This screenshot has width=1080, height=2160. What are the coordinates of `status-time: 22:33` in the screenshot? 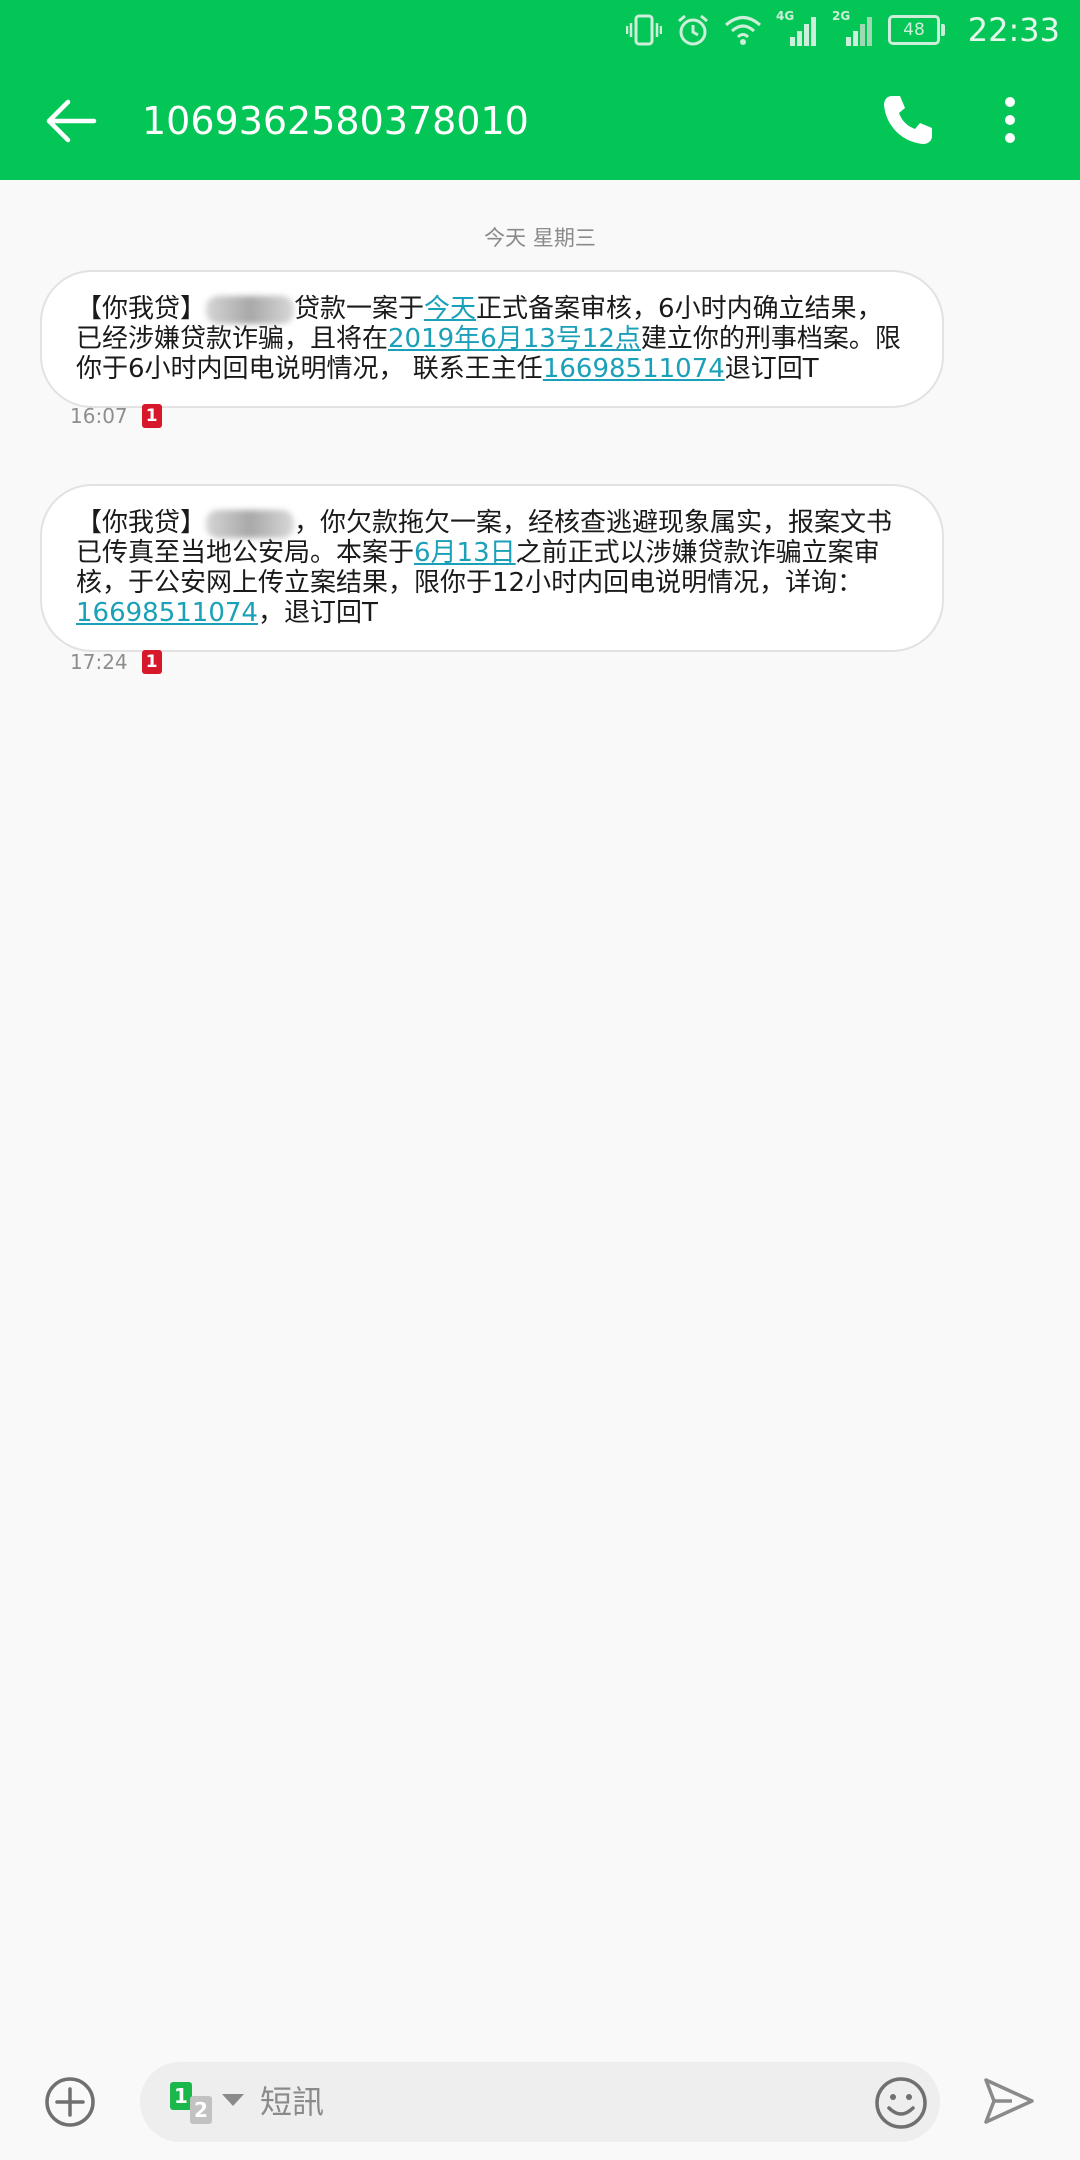 It's located at (1013, 30).